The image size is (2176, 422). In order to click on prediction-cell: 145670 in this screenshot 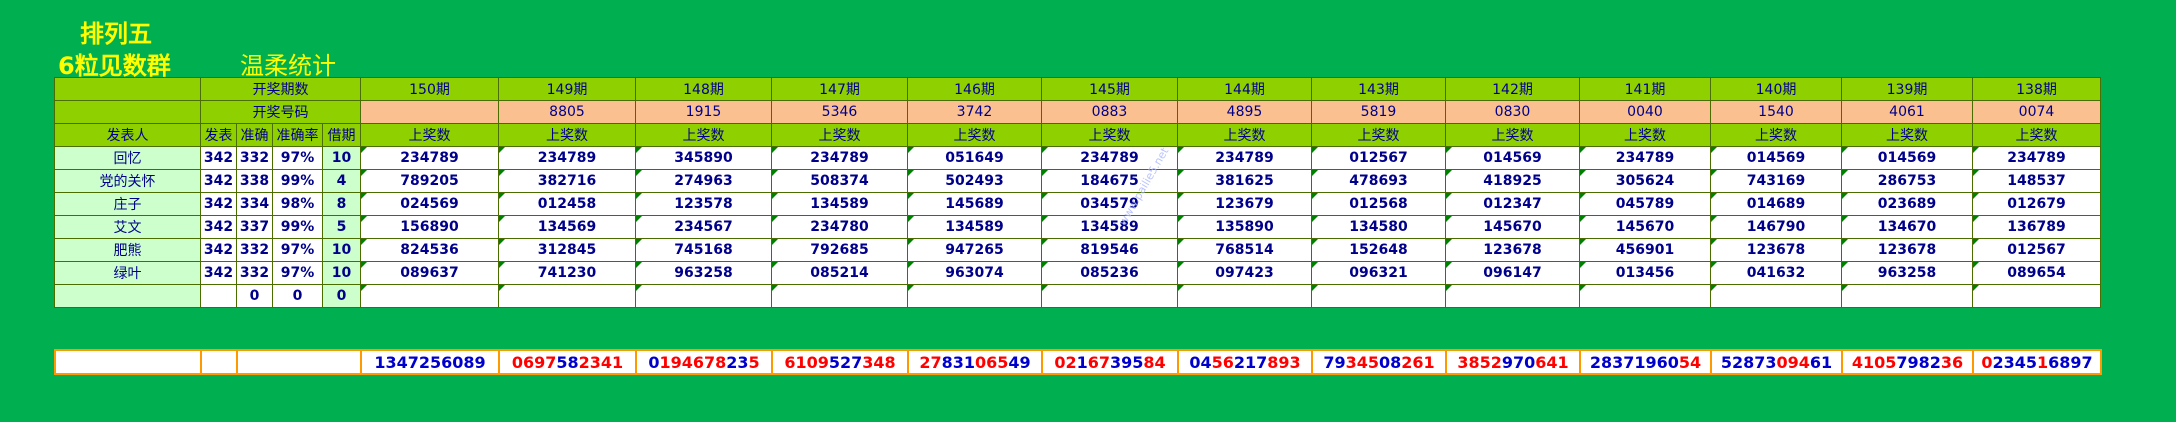, I will do `click(1645, 227)`.